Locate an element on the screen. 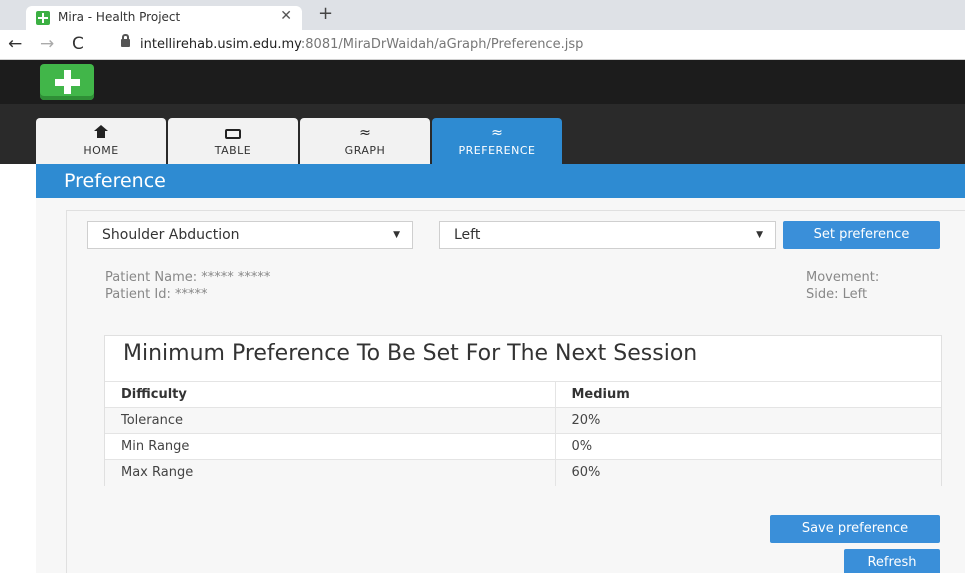 This screenshot has width=965, height=573. tab-preference: ≈ PREFERENCE is located at coordinates (497, 141).